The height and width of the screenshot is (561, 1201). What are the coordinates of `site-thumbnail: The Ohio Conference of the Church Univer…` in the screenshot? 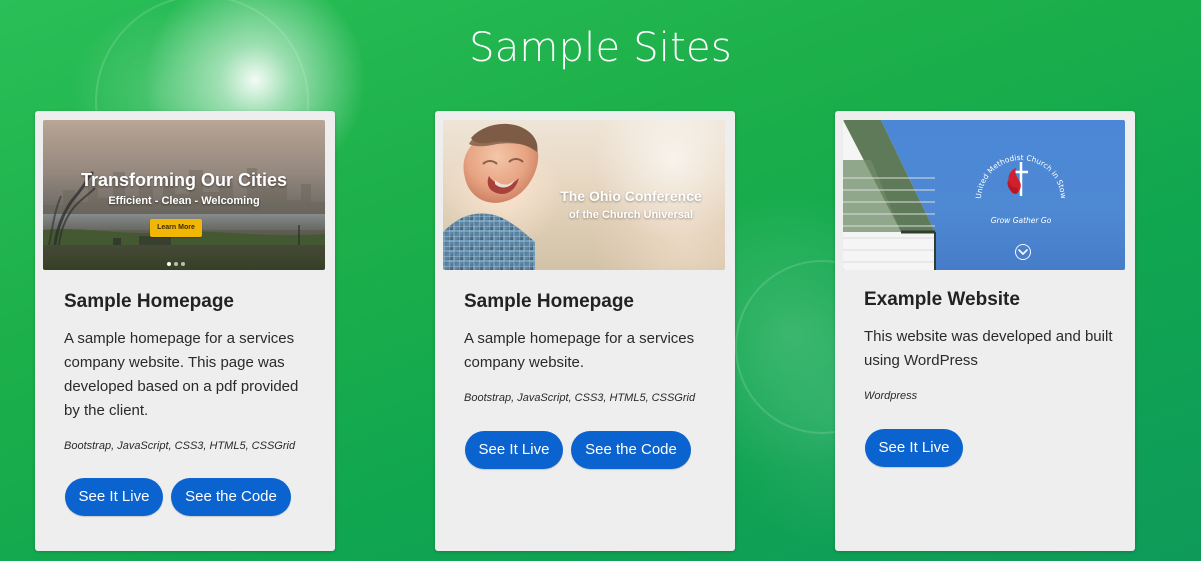 It's located at (584, 195).